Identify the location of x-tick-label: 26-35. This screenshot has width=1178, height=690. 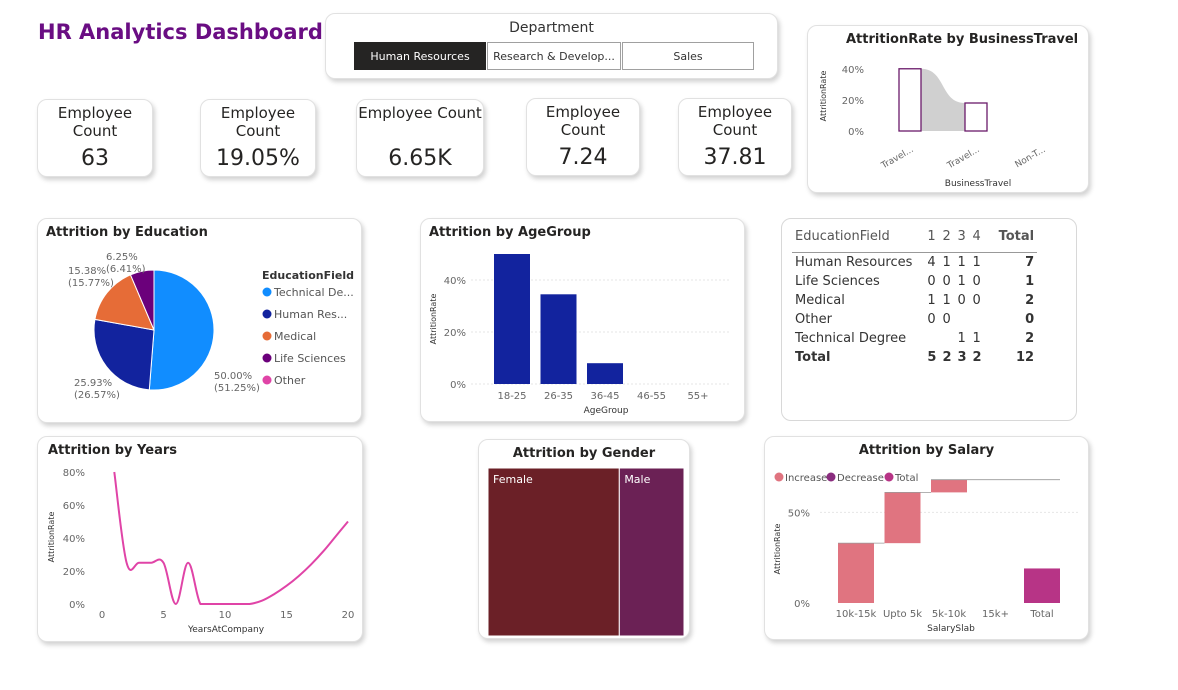
(558, 396).